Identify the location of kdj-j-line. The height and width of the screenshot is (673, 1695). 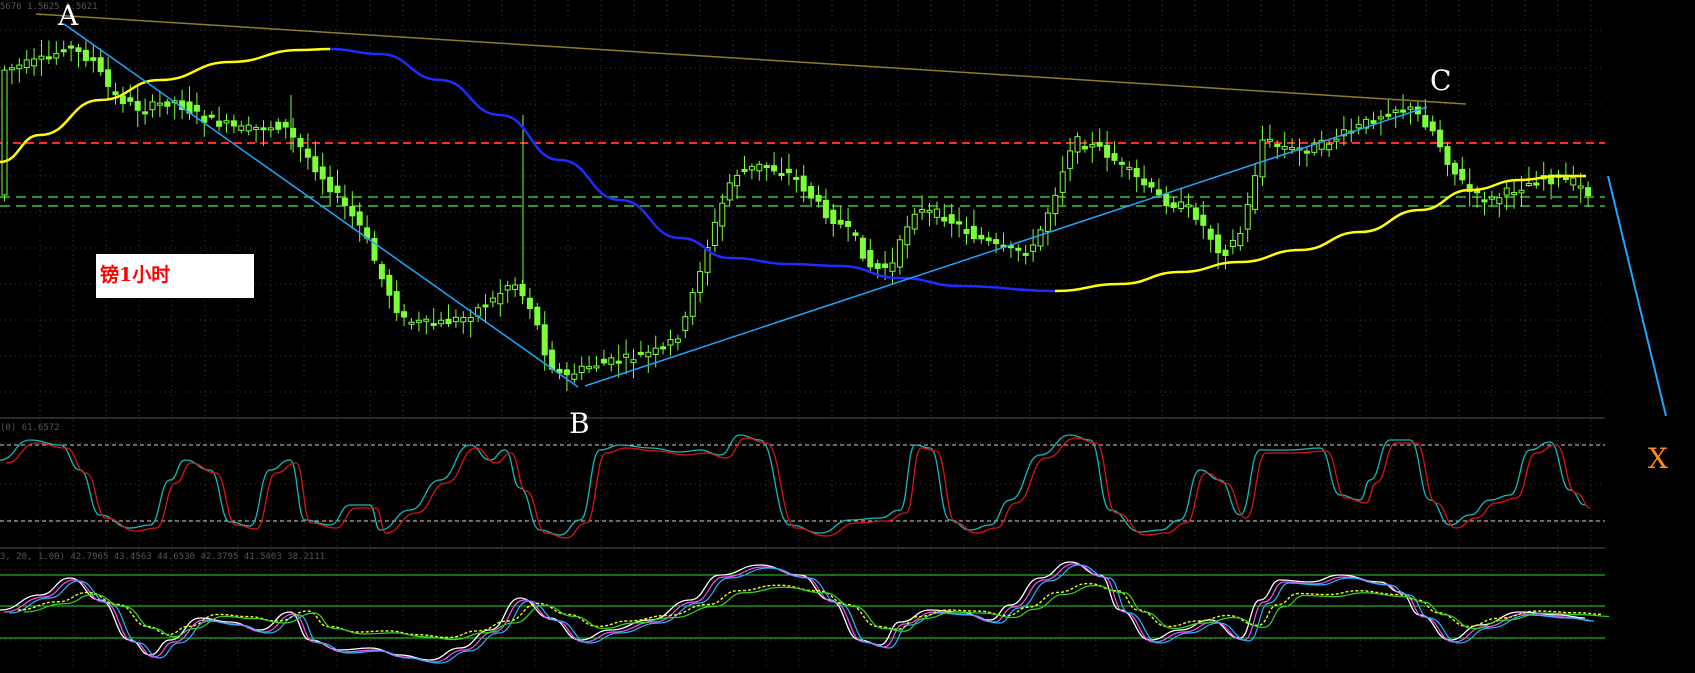
(801, 614).